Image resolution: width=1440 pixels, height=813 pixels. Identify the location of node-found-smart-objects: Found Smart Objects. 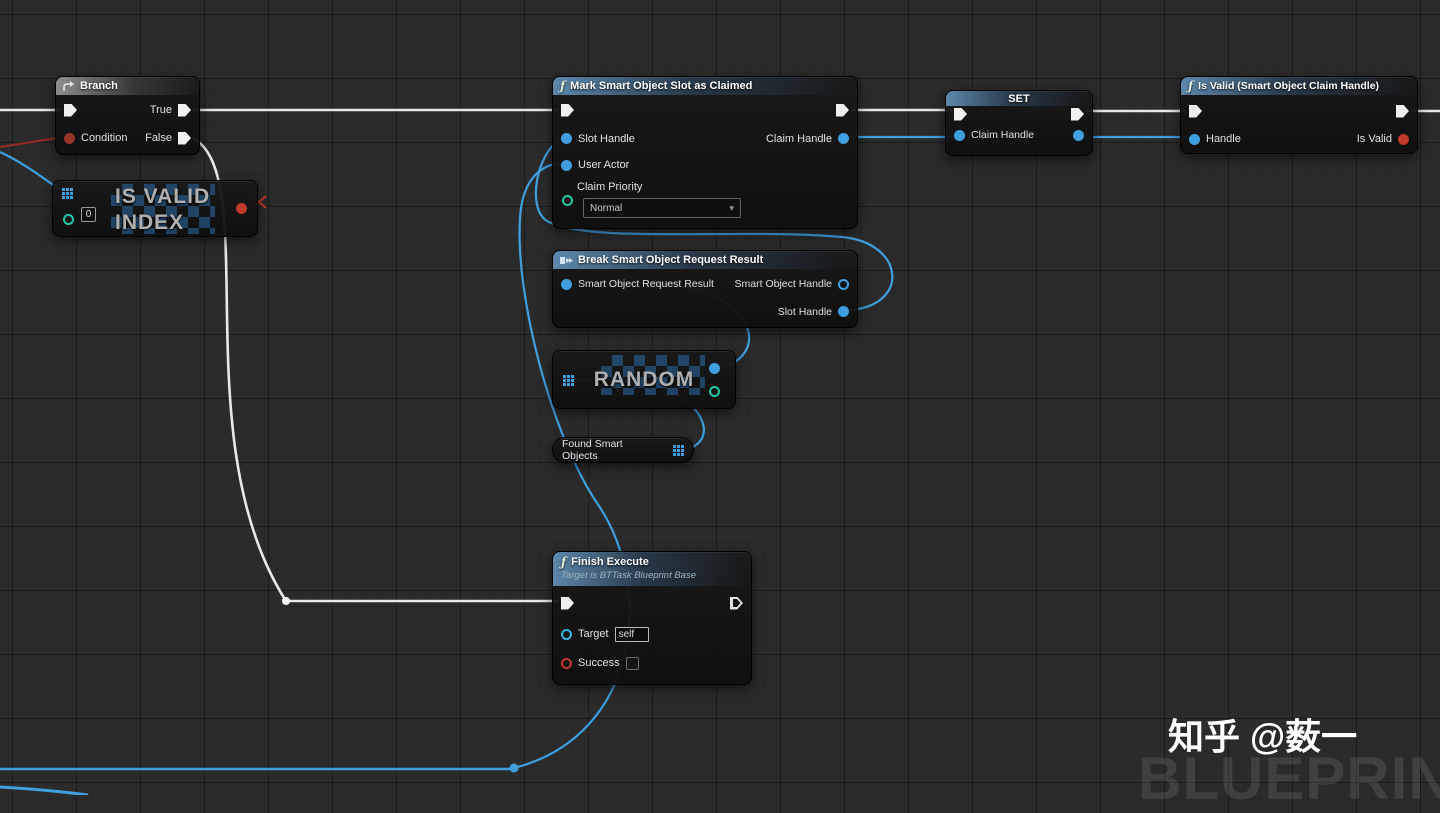
(623, 450).